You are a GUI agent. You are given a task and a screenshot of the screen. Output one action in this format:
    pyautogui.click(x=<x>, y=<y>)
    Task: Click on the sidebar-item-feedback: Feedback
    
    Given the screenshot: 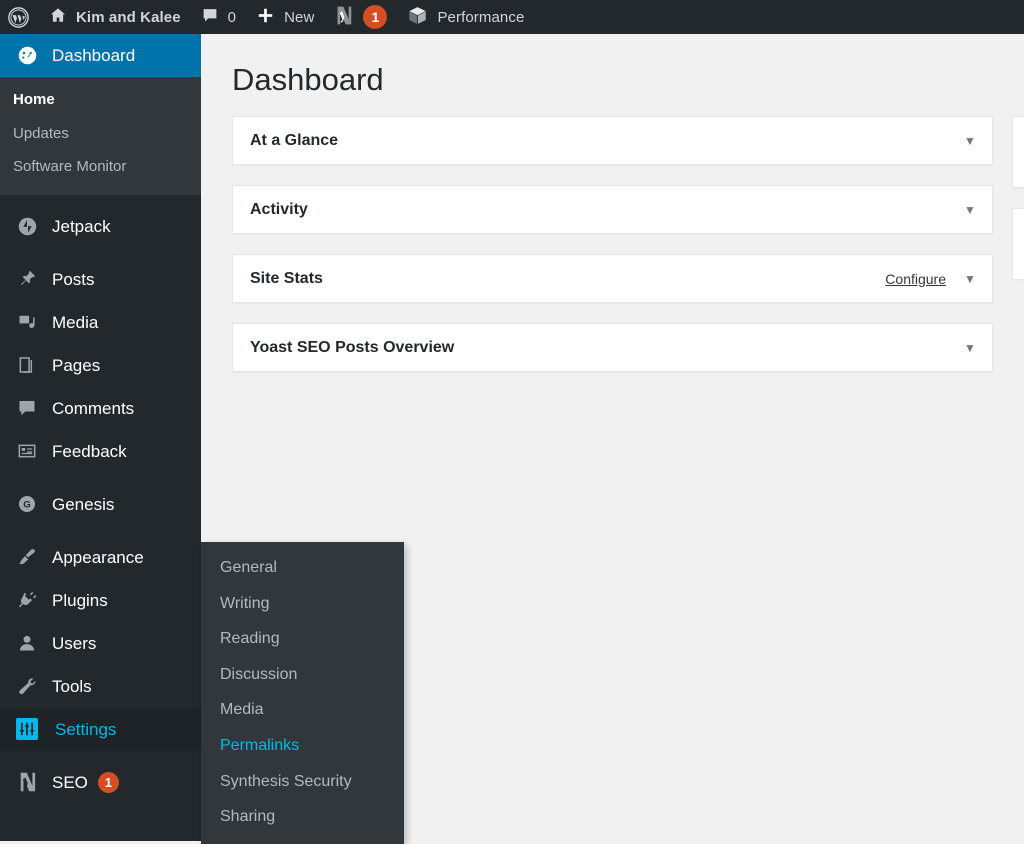 What is the action you would take?
    pyautogui.click(x=100, y=451)
    